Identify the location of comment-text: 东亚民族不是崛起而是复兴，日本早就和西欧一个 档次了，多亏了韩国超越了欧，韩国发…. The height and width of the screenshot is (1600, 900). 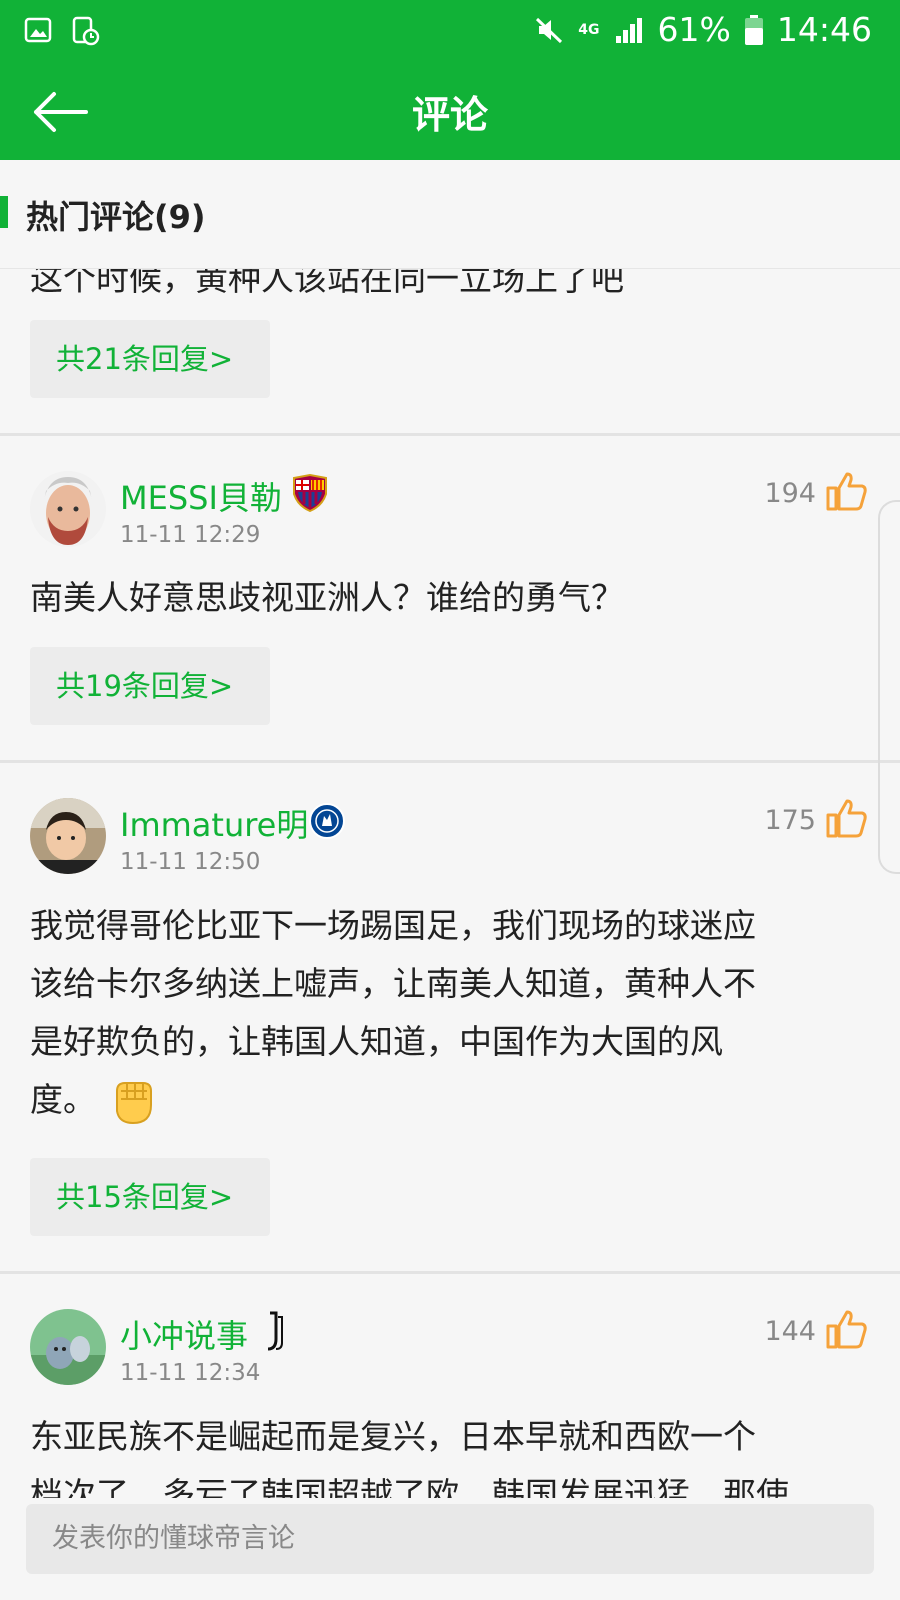
(450, 1453).